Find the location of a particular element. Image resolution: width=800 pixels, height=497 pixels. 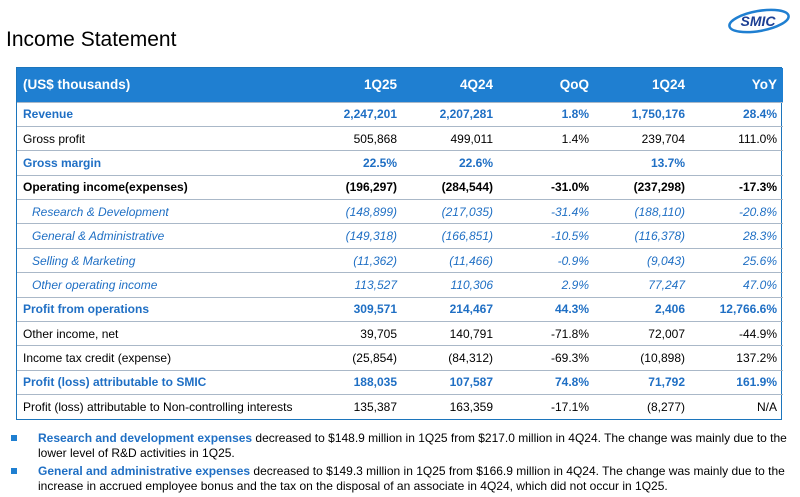

row-value: 137.2% is located at coordinates (737, 358).